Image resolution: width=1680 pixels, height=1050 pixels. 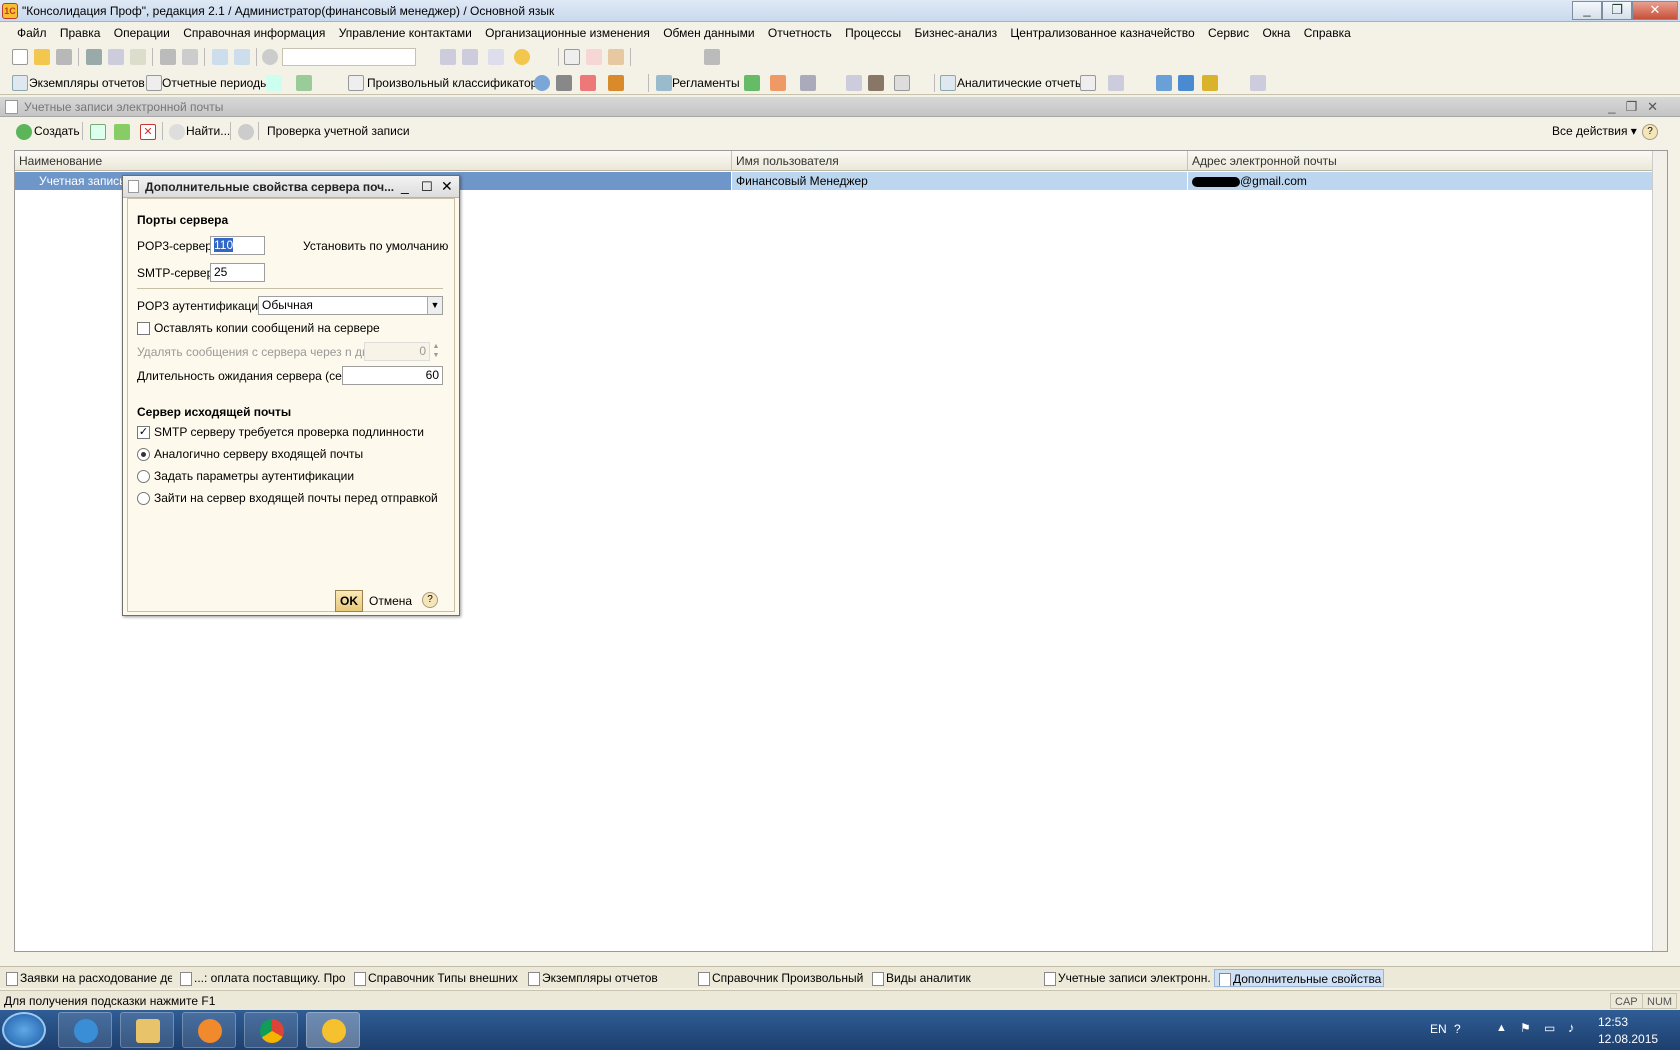 I want to click on tools-icon, so click(x=712, y=57).